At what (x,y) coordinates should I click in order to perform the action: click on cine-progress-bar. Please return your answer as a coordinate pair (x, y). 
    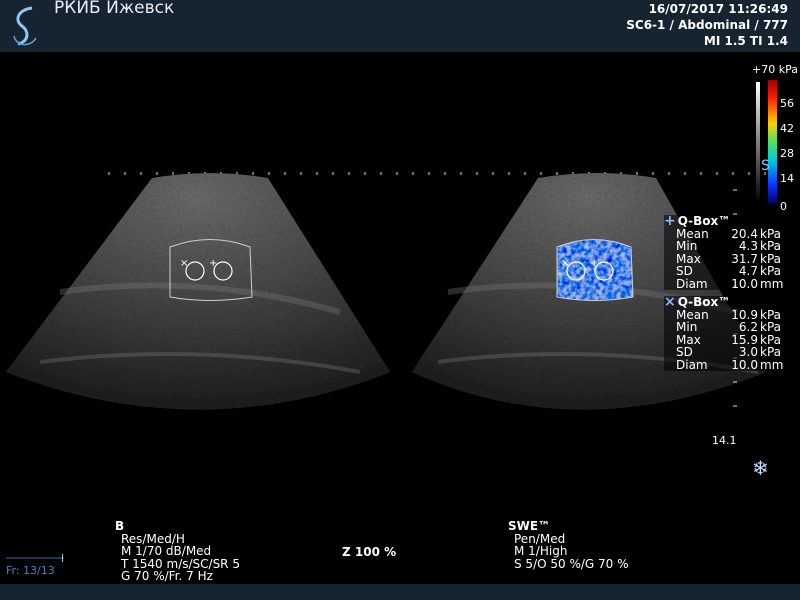
    Looking at the image, I should click on (35, 558).